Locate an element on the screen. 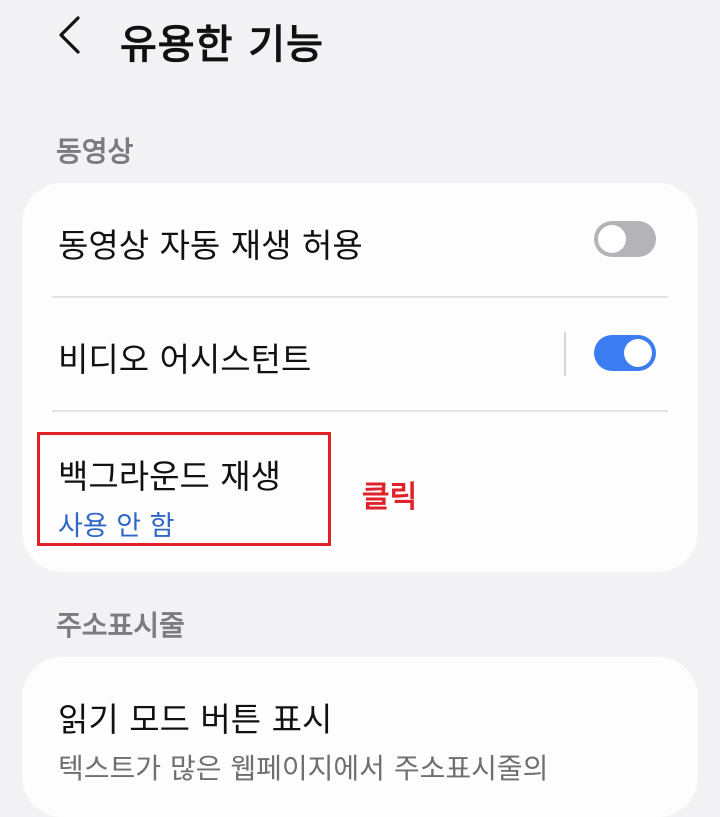 This screenshot has height=817, width=720. reader-mode-description: 텍스트가 많은 웹페이지에서 주소표시줄의 is located at coordinates (303, 768).